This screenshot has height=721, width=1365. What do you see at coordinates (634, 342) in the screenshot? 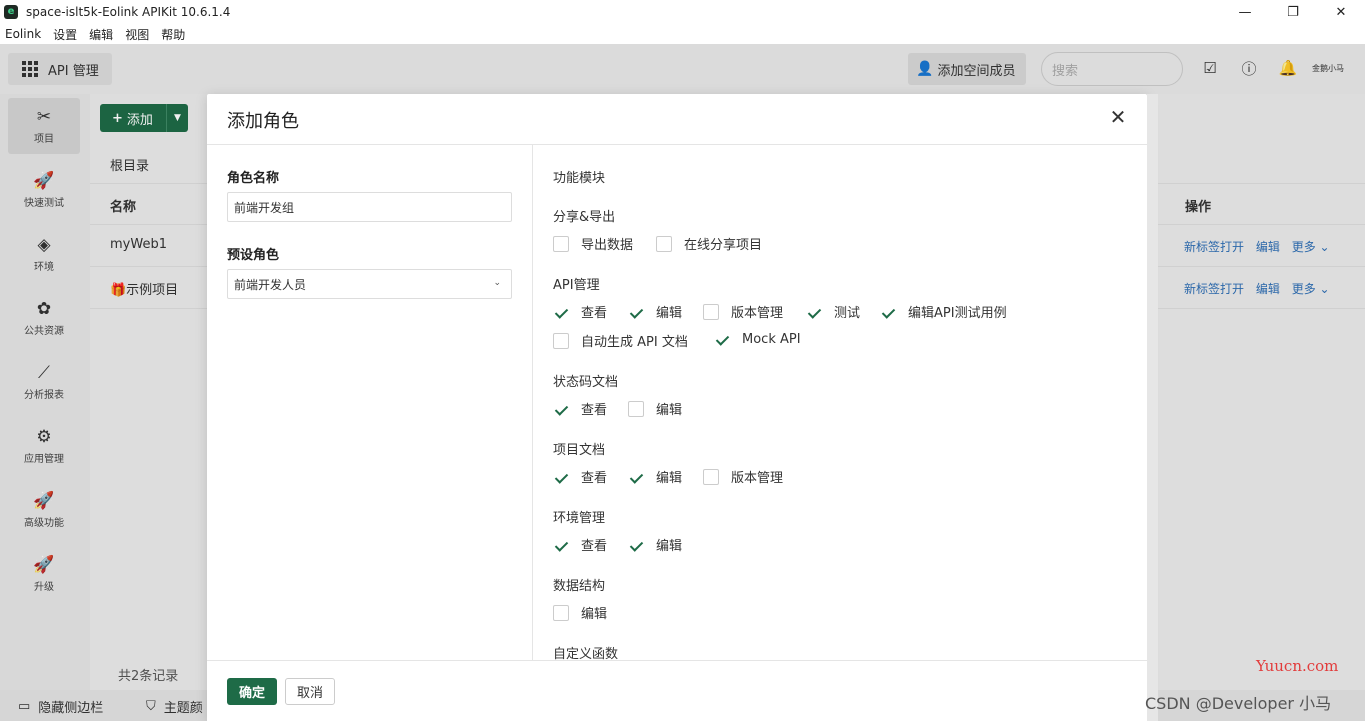
I see `checkbox-label: 自动生成 API 文档` at bounding box center [634, 342].